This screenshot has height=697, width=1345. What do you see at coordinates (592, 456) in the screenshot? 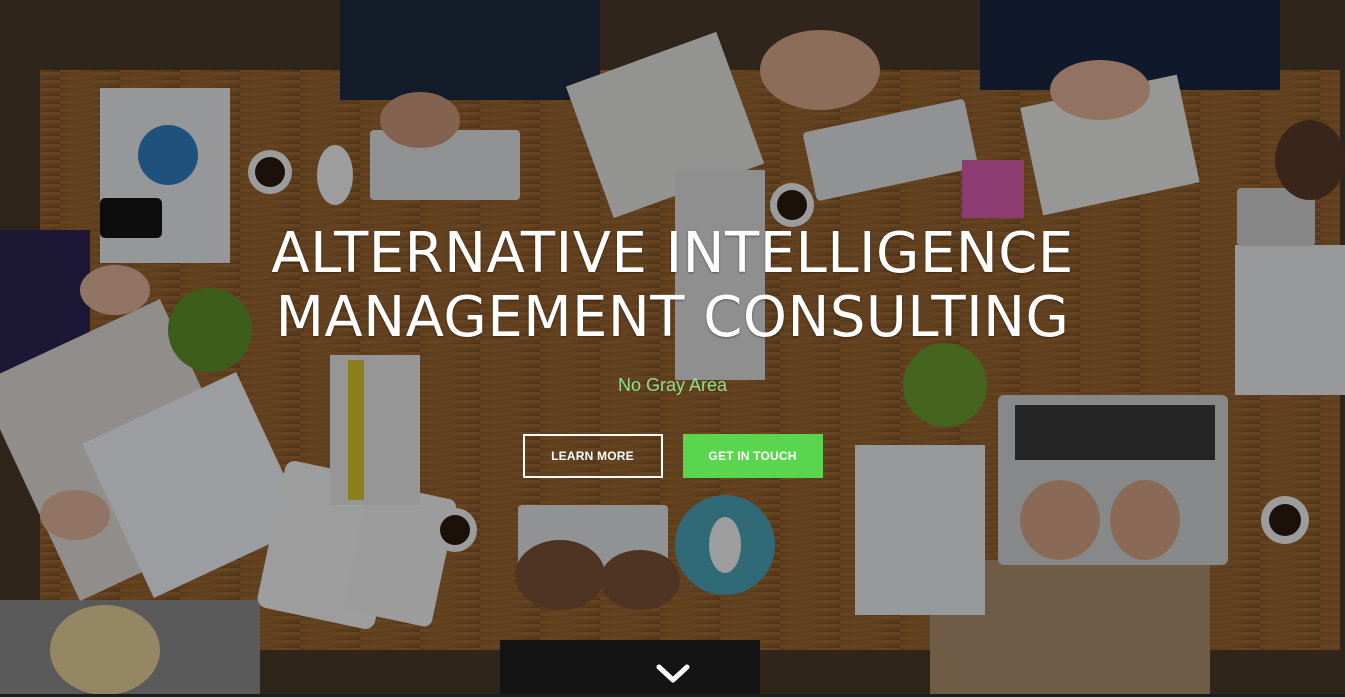
I see `learn-more-button: LEARN MORE` at bounding box center [592, 456].